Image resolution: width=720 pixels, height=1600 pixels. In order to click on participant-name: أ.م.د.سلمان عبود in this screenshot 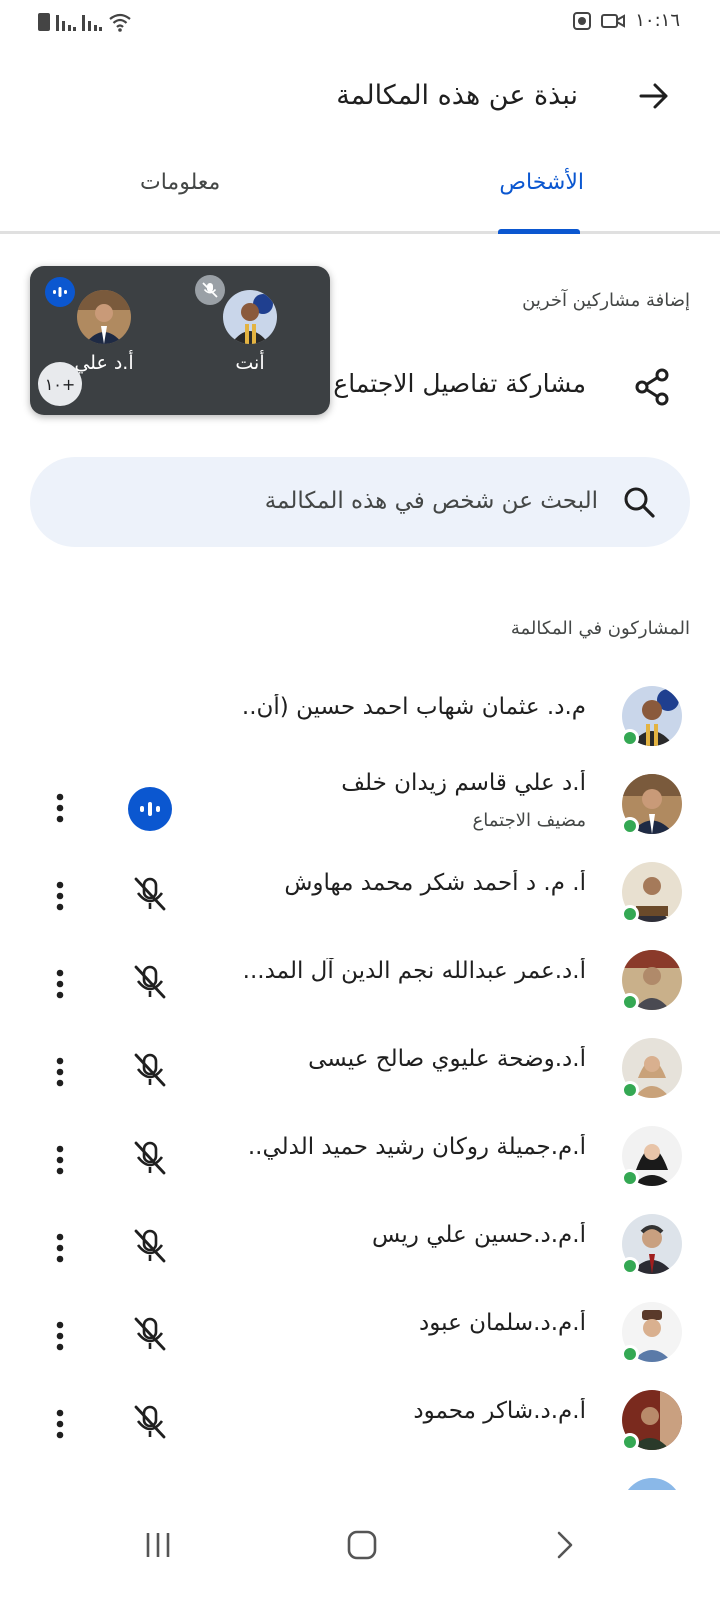, I will do `click(502, 1323)`.